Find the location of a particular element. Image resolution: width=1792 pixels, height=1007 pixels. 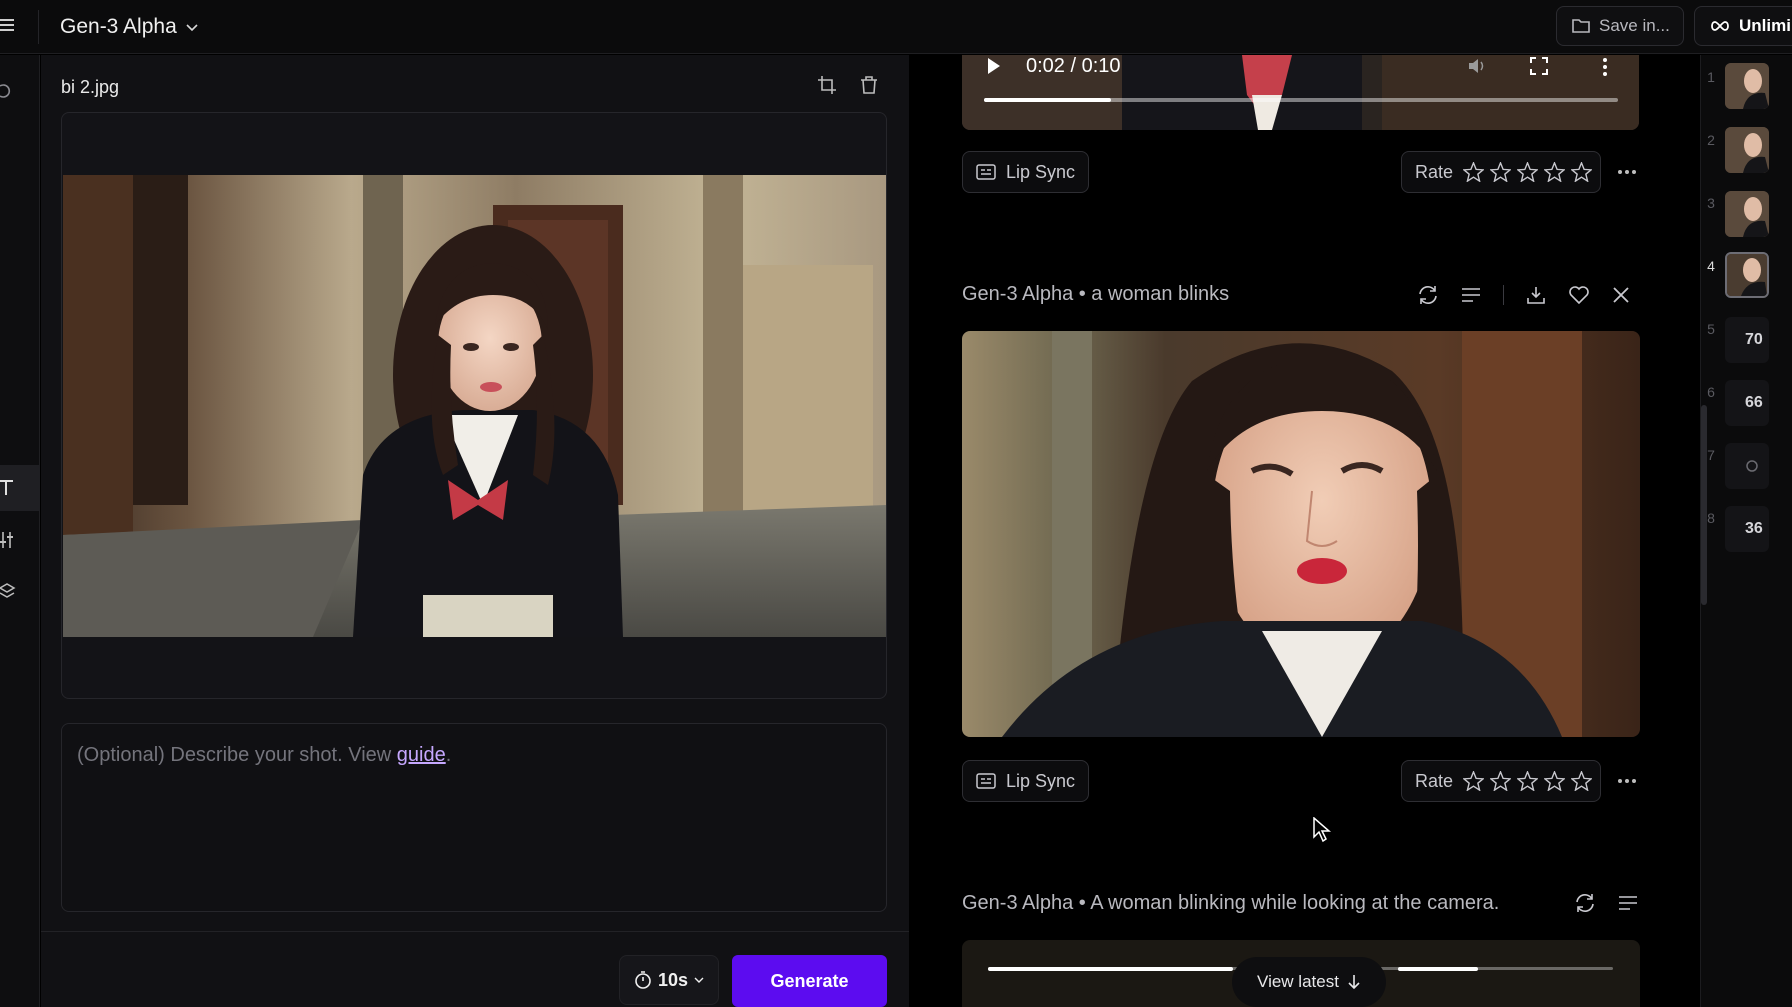

history-item-pending is located at coordinates (1747, 466).